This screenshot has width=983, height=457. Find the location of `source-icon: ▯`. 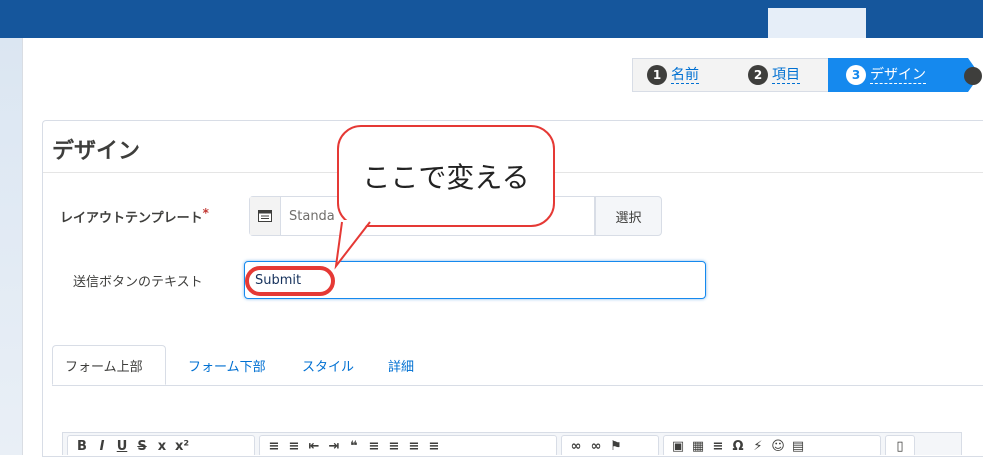

source-icon: ▯ is located at coordinates (900, 446).